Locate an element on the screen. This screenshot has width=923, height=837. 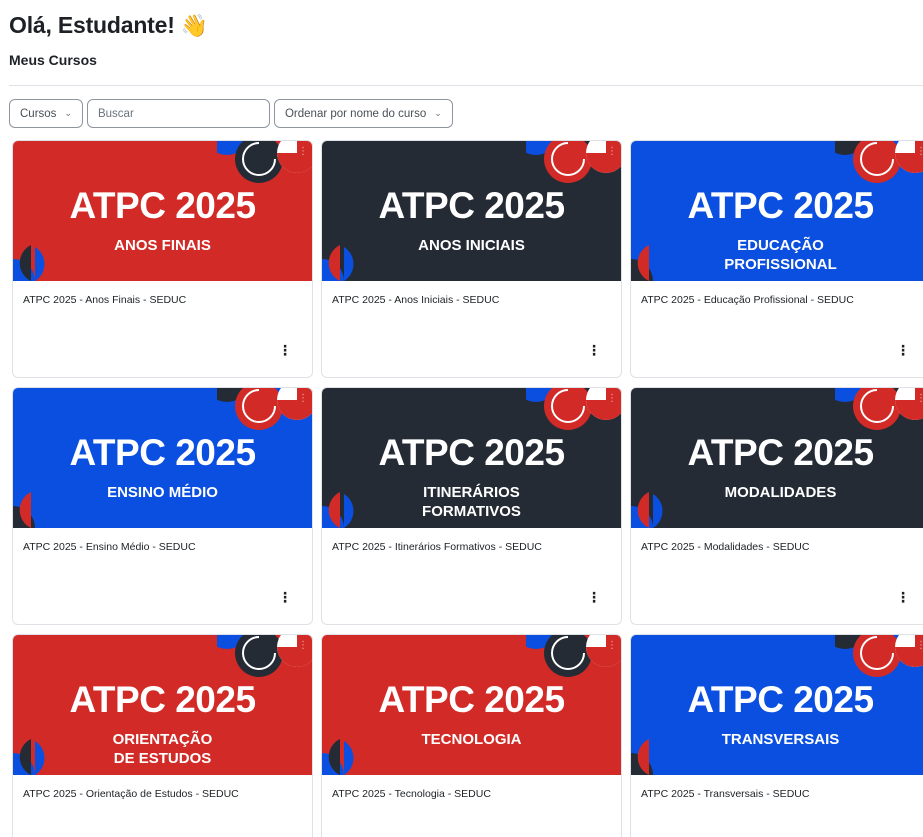
banner-subtitle: ITINERÁRIOS FORMATIVOS is located at coordinates (471, 502).